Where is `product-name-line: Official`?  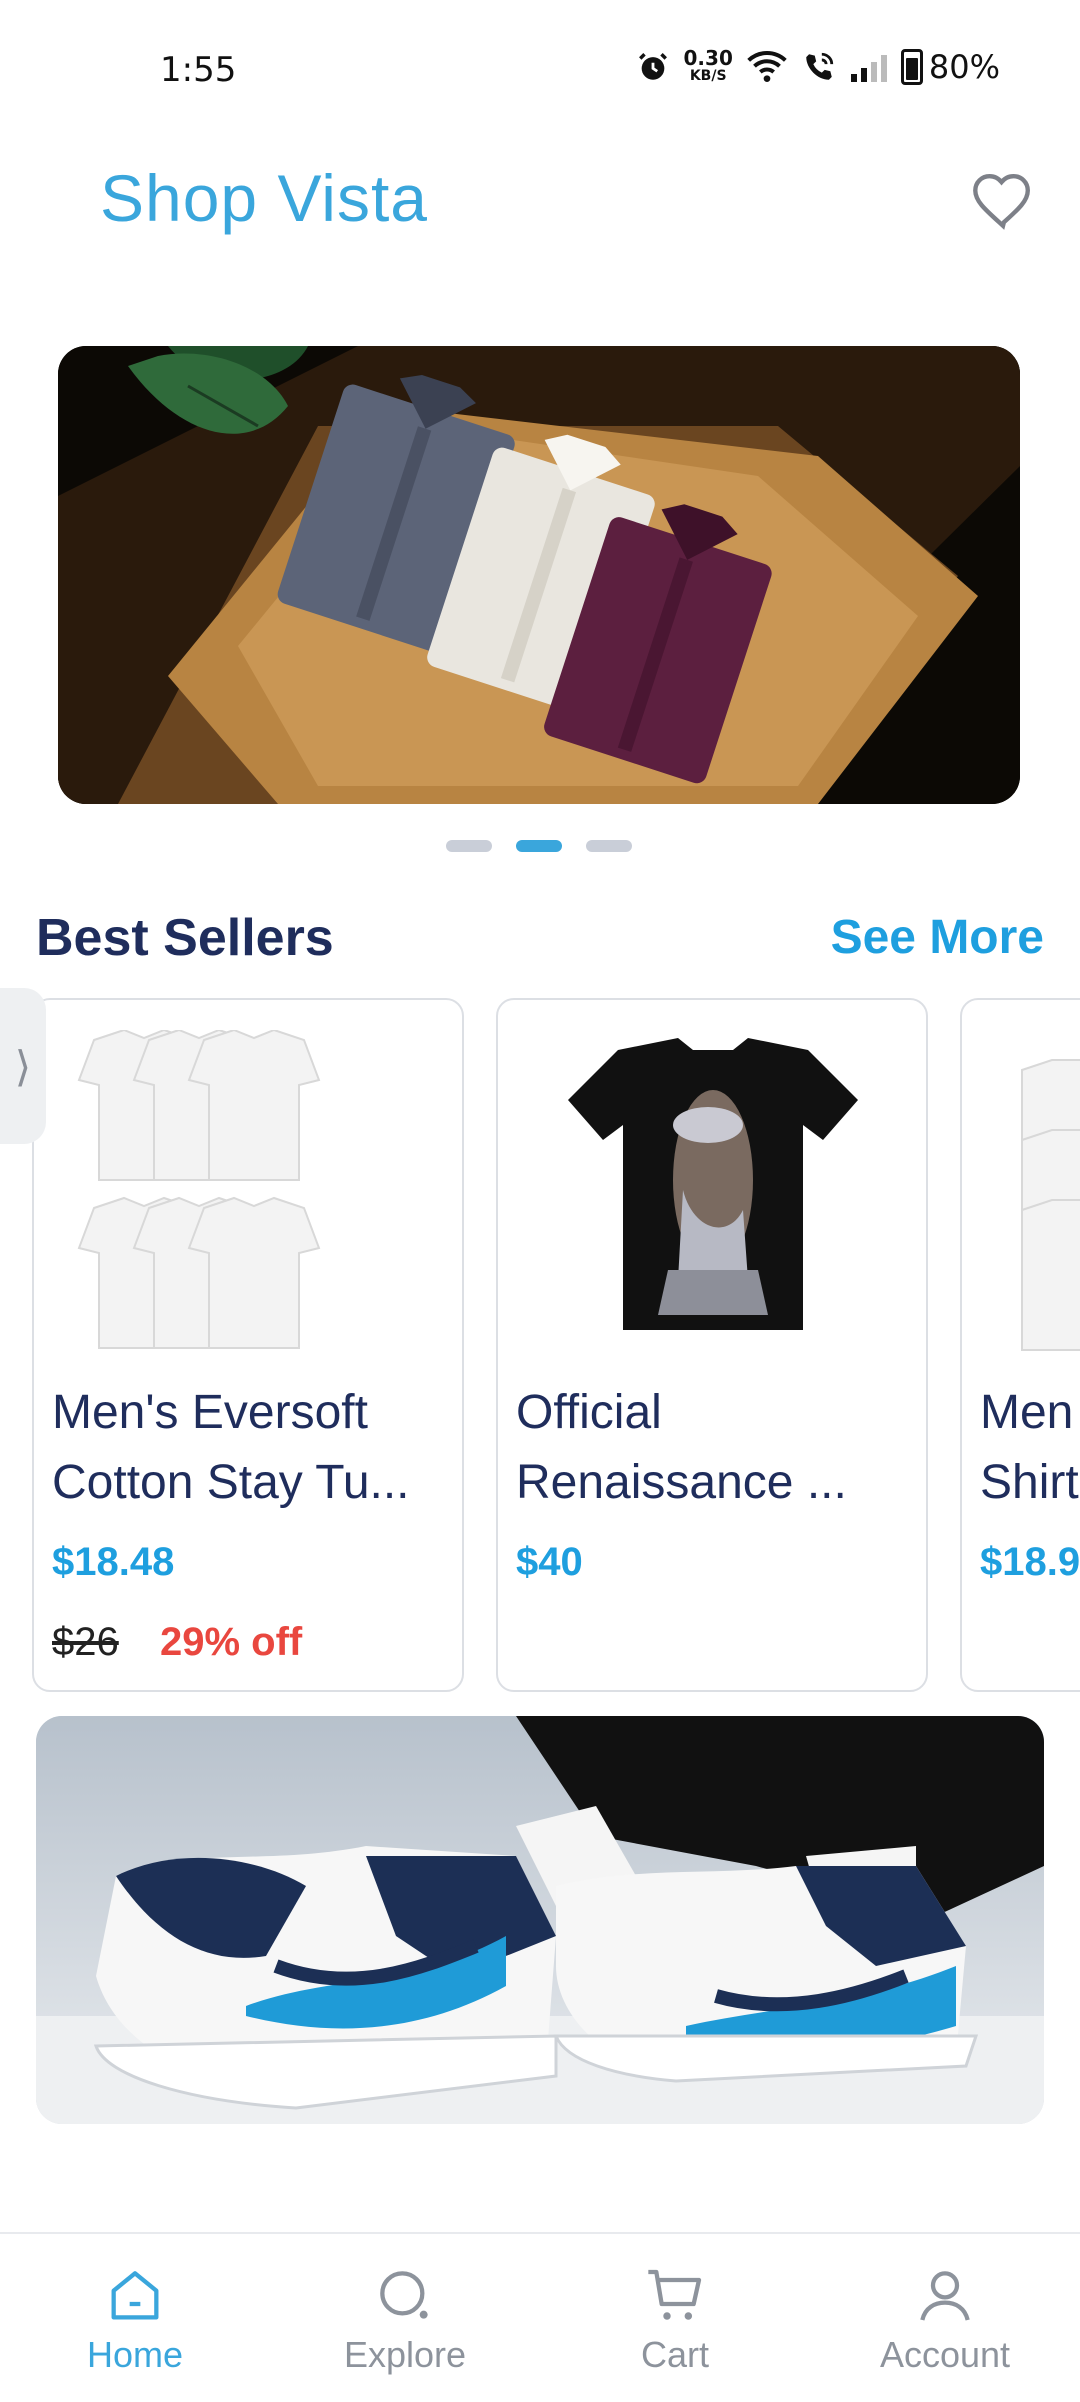 product-name-line: Official is located at coordinates (589, 1412).